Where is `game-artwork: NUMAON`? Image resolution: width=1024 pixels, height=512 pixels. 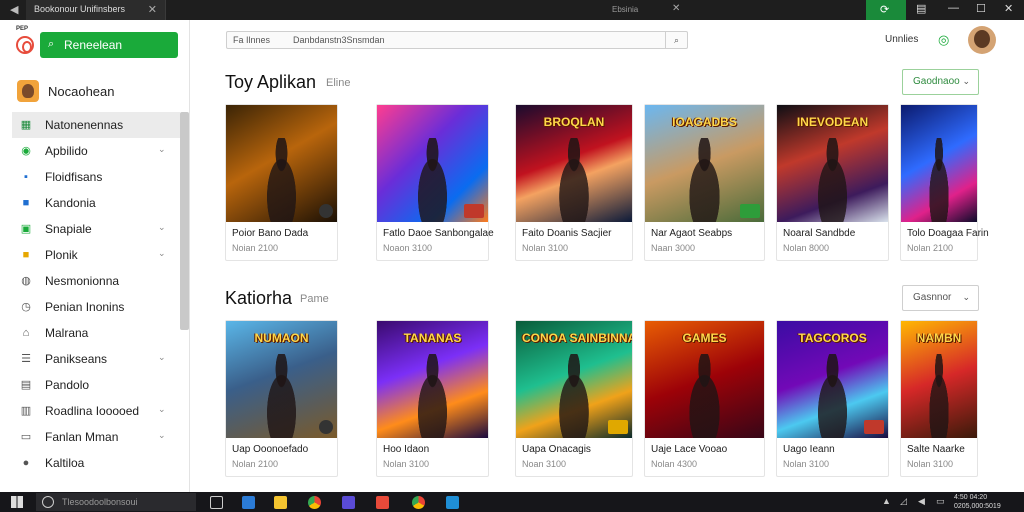
game-artwork: NUMAON is located at coordinates (281, 379).